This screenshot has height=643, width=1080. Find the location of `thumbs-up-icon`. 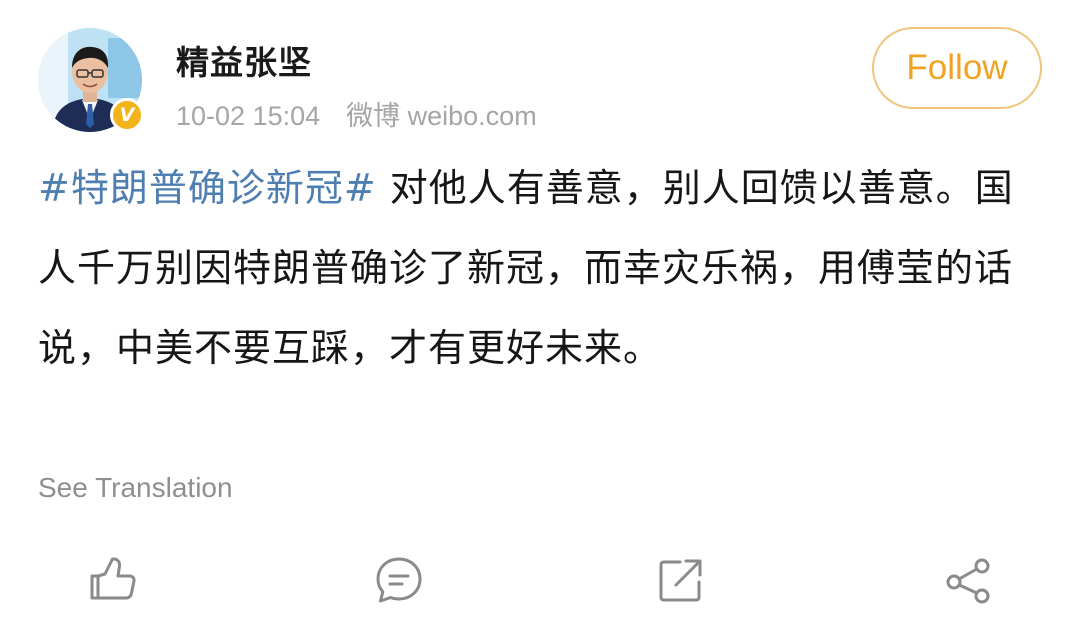

thumbs-up-icon is located at coordinates (113, 578).